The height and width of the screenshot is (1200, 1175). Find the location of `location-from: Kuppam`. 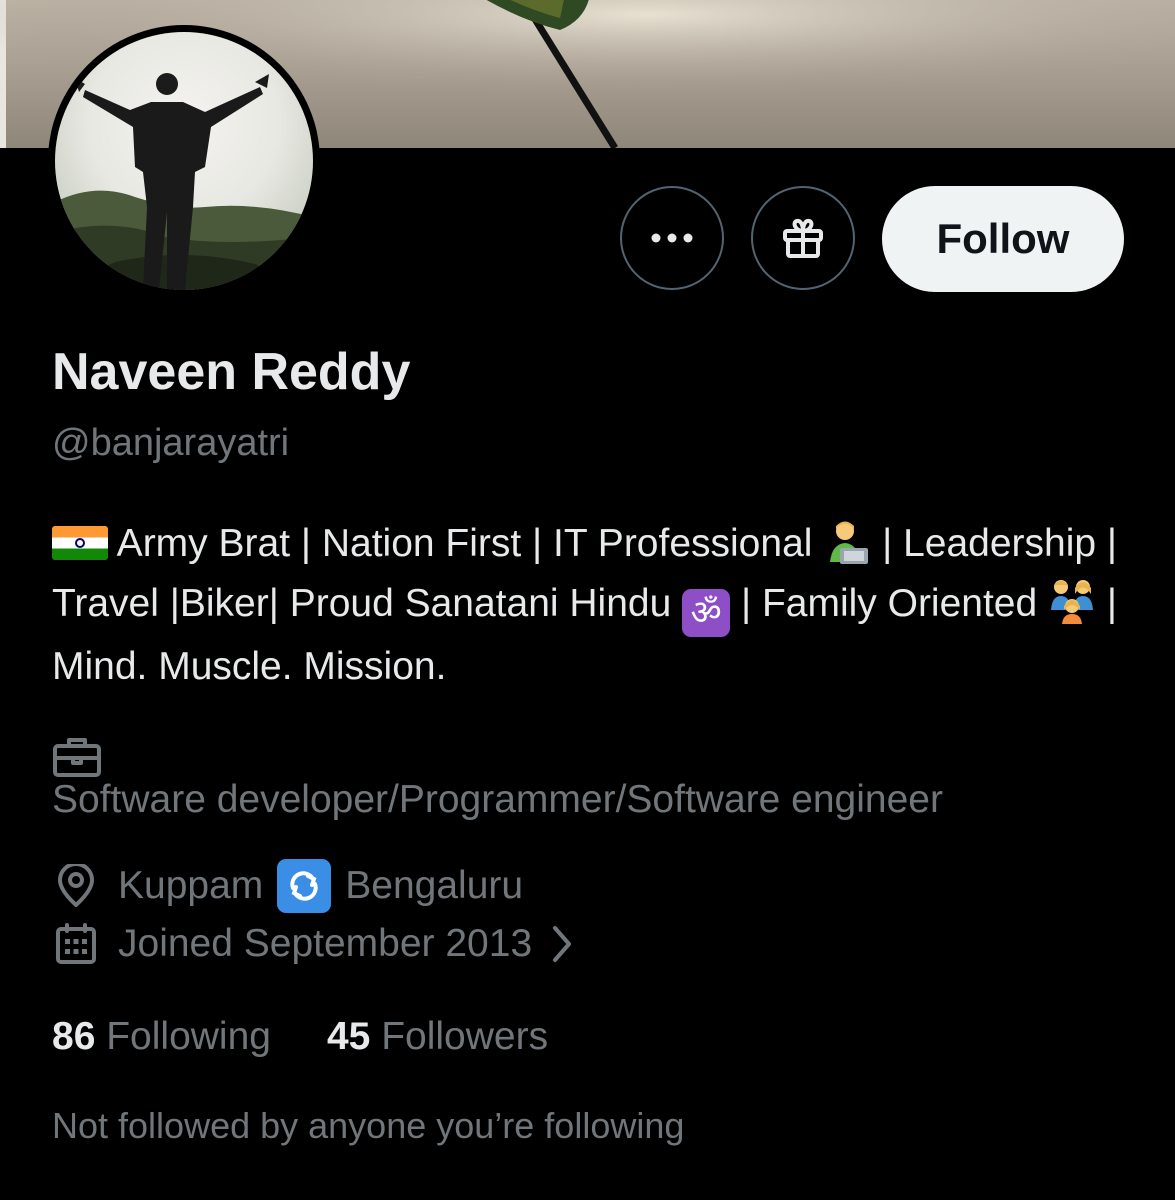

location-from: Kuppam is located at coordinates (191, 885).